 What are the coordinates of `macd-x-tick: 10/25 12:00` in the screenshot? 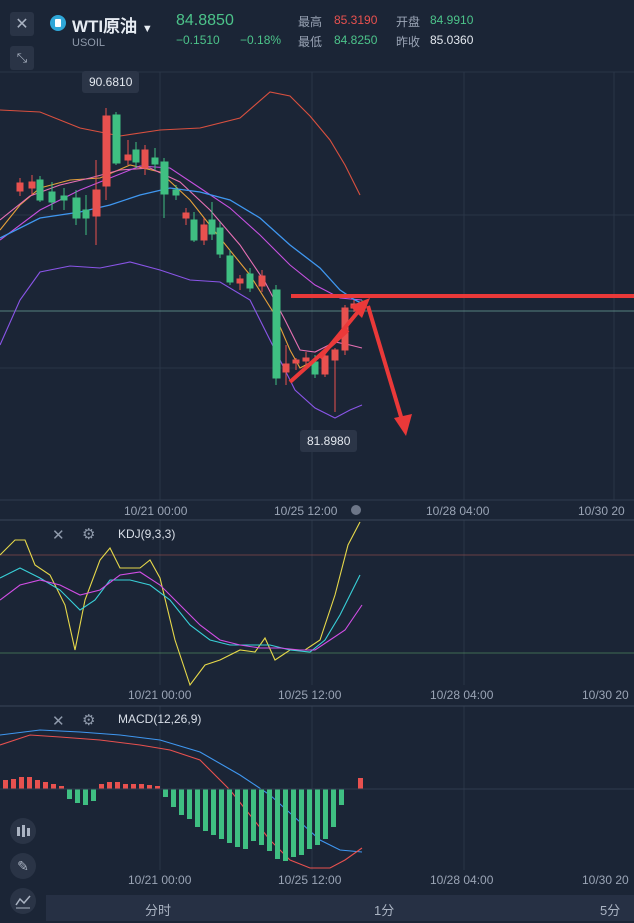 It's located at (310, 880).